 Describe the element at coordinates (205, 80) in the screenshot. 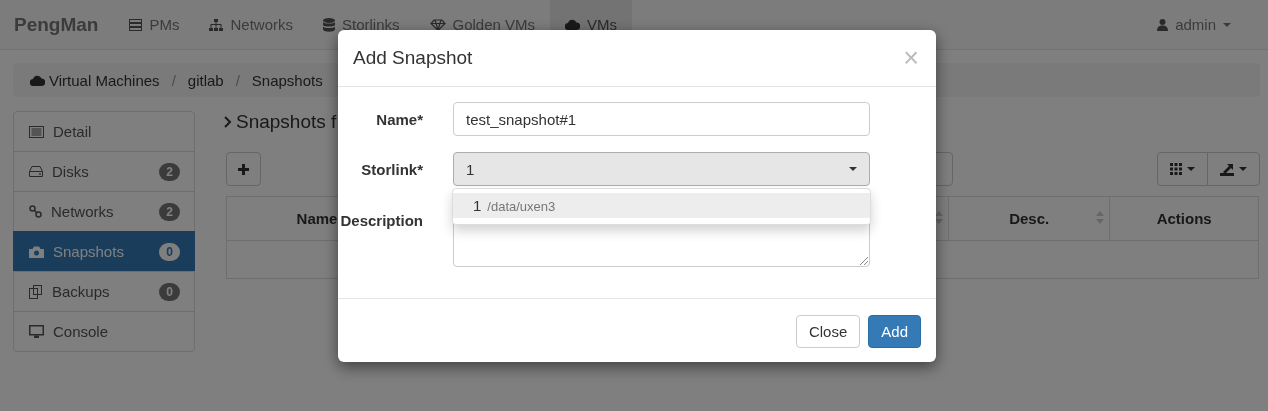

I see `breadcrumb-link: gitlab` at that location.